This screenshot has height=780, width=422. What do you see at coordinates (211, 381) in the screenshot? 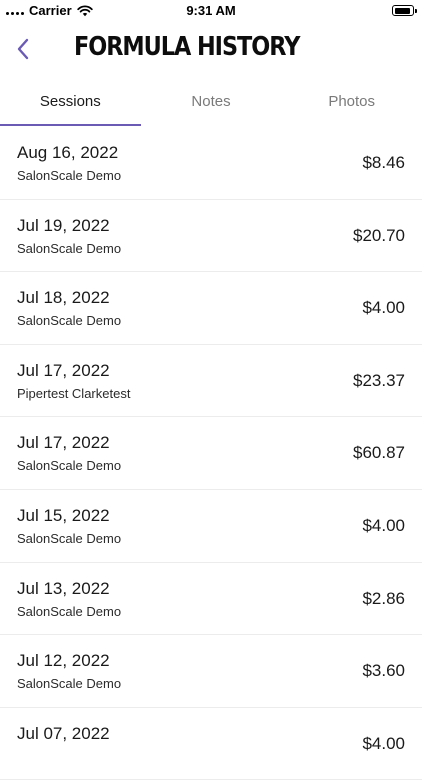
I see `session-row: Jul 17, 2022 Pipertest Clarketest $23.37` at bounding box center [211, 381].